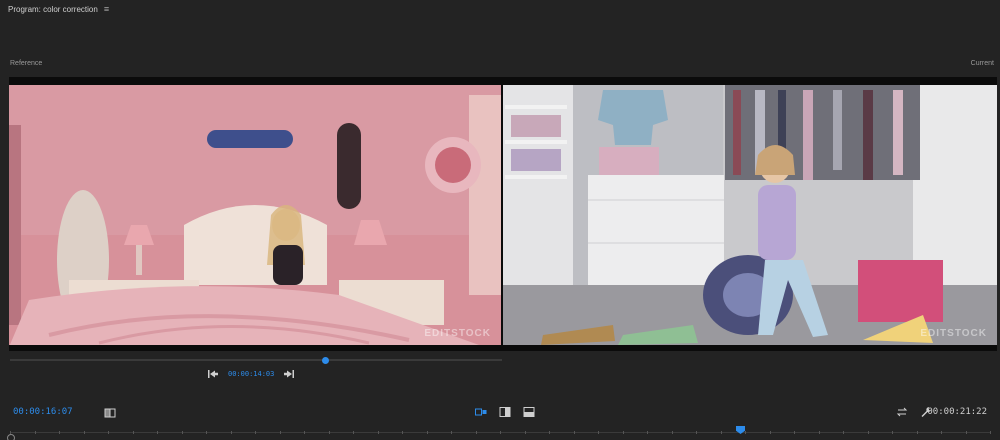 The image size is (1000, 440). What do you see at coordinates (481, 412) in the screenshot?
I see `side-by-side-icon` at bounding box center [481, 412].